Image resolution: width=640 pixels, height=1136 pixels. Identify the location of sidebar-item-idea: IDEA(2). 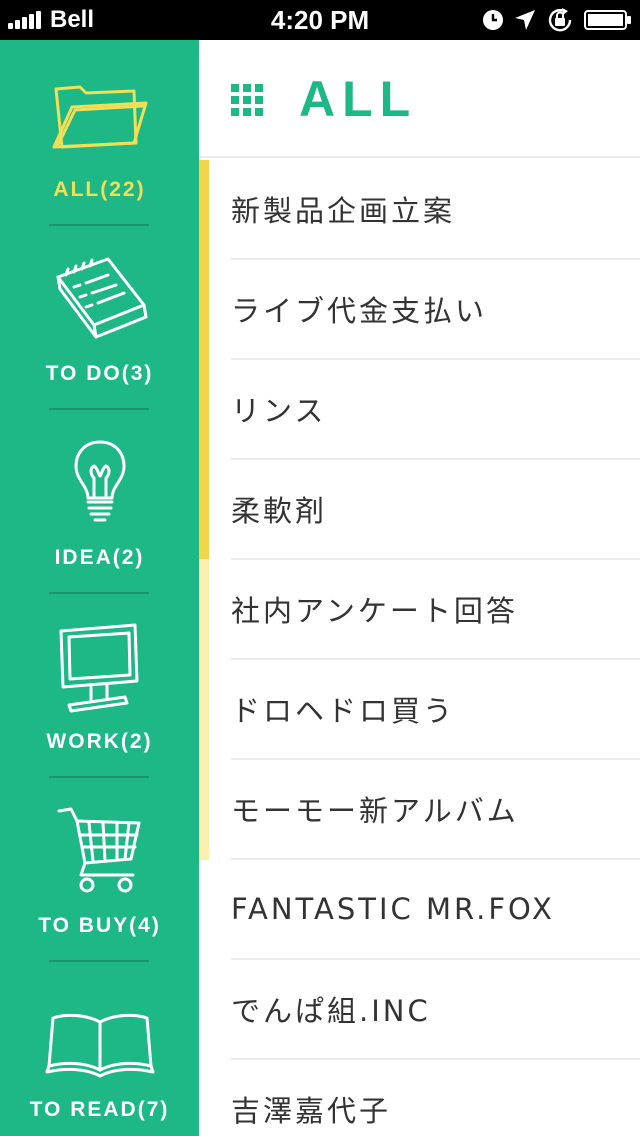
(99, 500).